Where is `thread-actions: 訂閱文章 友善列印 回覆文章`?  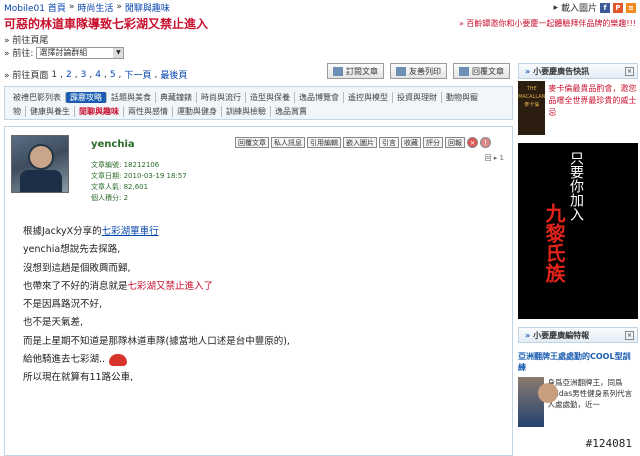
thread-actions: 訂閱文章 友善列印 回覆文章 is located at coordinates (418, 71).